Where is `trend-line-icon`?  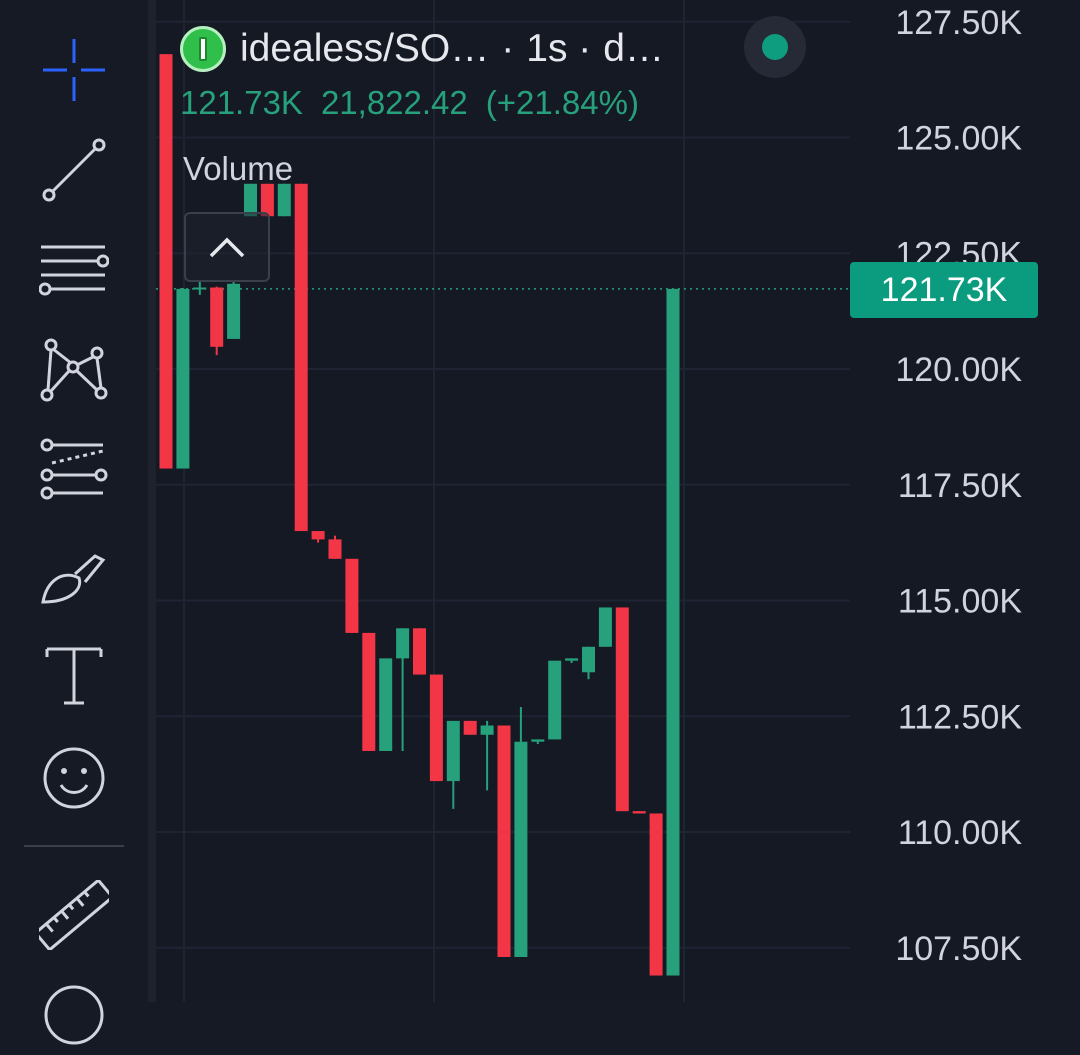
trend-line-icon is located at coordinates (74, 170).